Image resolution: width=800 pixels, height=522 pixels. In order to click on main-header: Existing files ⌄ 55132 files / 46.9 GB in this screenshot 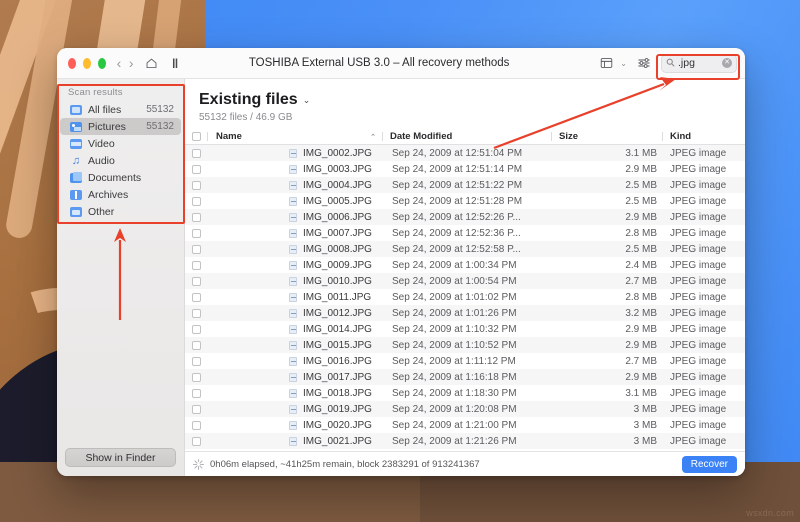, I will do `click(465, 104)`.